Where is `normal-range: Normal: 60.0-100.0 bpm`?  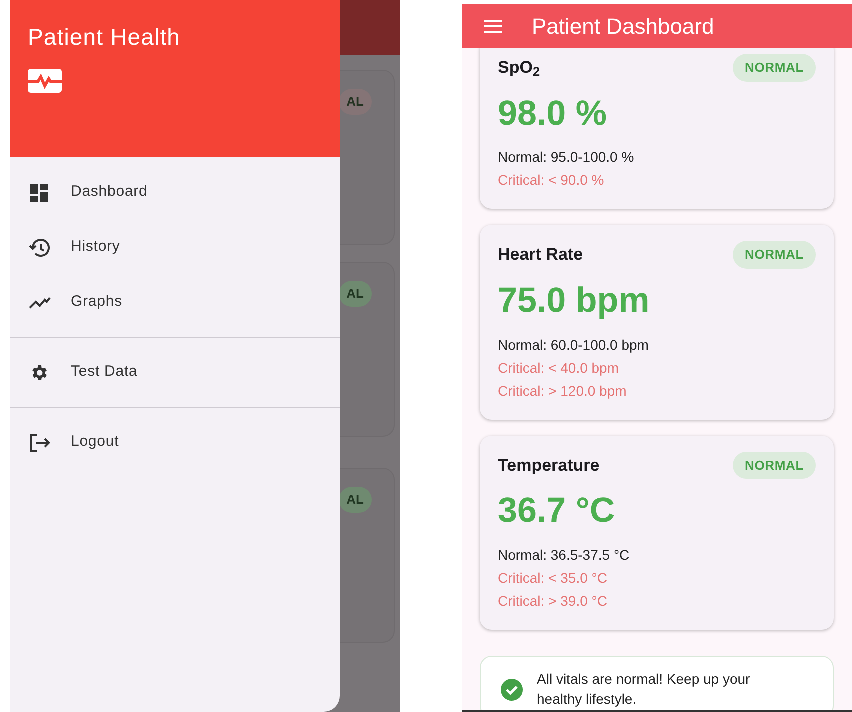
normal-range: Normal: 60.0-100.0 bpm is located at coordinates (574, 345).